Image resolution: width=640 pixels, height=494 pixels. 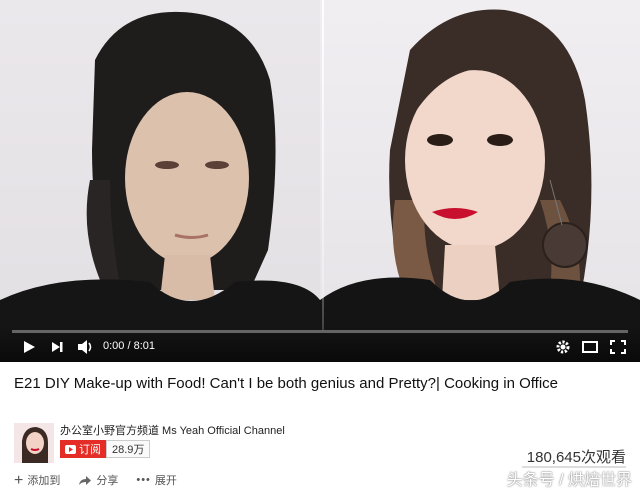 What do you see at coordinates (70, 449) in the screenshot?
I see `youtube-play-icon` at bounding box center [70, 449].